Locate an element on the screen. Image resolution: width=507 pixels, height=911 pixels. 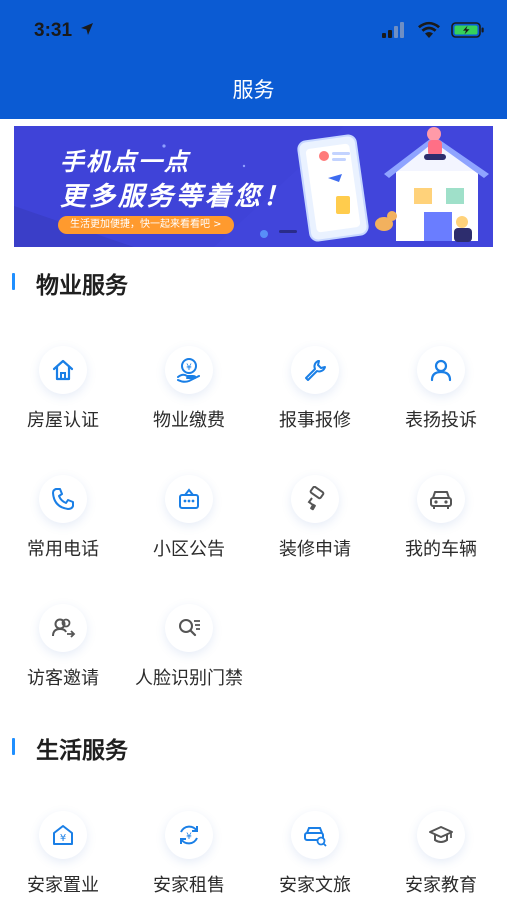
rent-exchange-icon: ¥ is located at coordinates (189, 835).